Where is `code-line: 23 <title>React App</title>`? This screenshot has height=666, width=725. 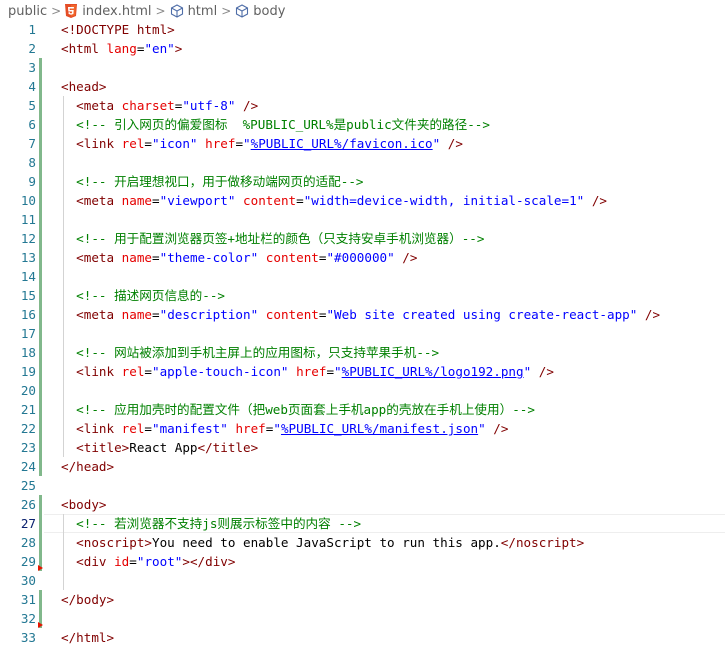
code-line: 23 <title>React App</title> is located at coordinates (362, 447).